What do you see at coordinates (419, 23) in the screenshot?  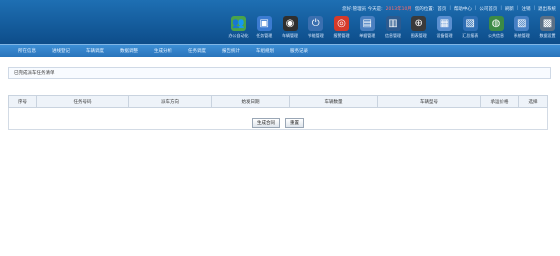 I see `gps-icon: ⊕` at bounding box center [419, 23].